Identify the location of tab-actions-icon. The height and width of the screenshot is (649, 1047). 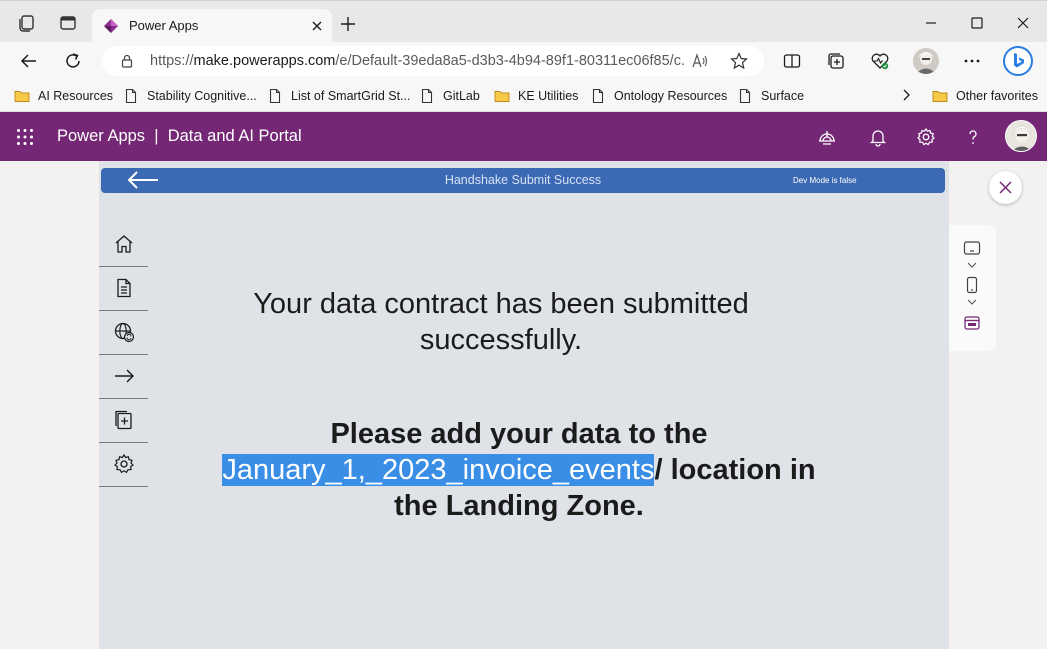
(68, 23).